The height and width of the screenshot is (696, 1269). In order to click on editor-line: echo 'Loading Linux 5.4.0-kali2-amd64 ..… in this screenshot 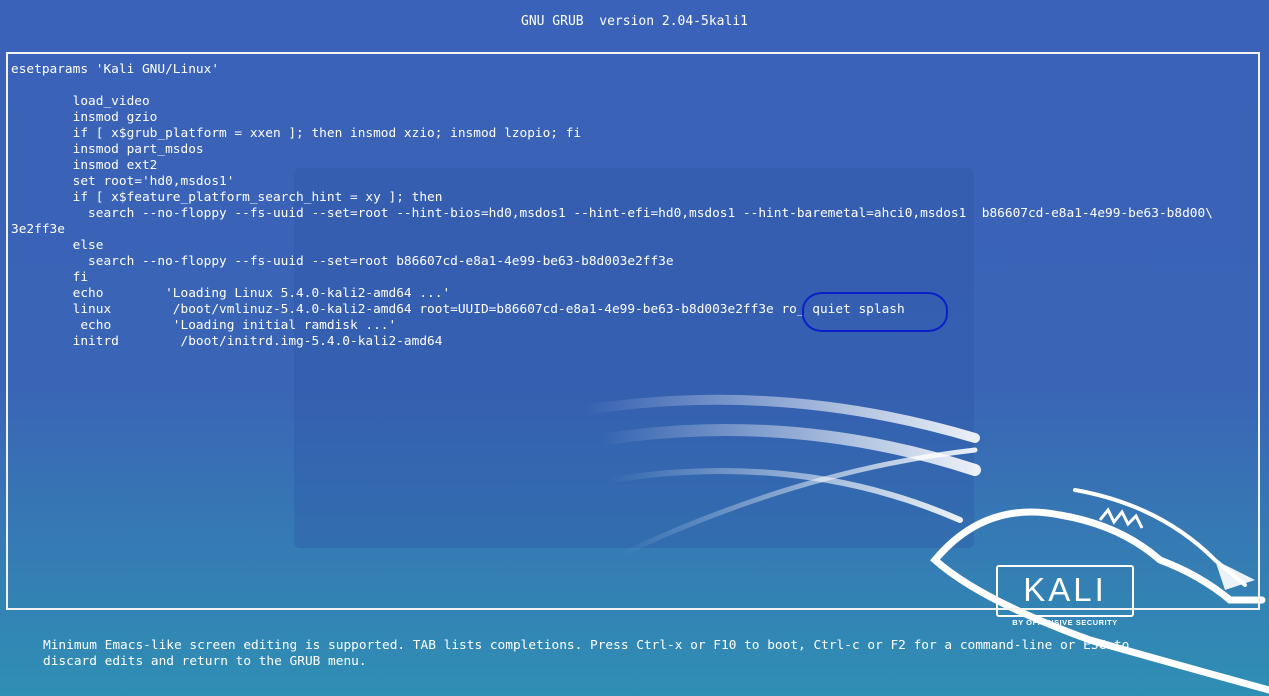, I will do `click(612, 294)`.